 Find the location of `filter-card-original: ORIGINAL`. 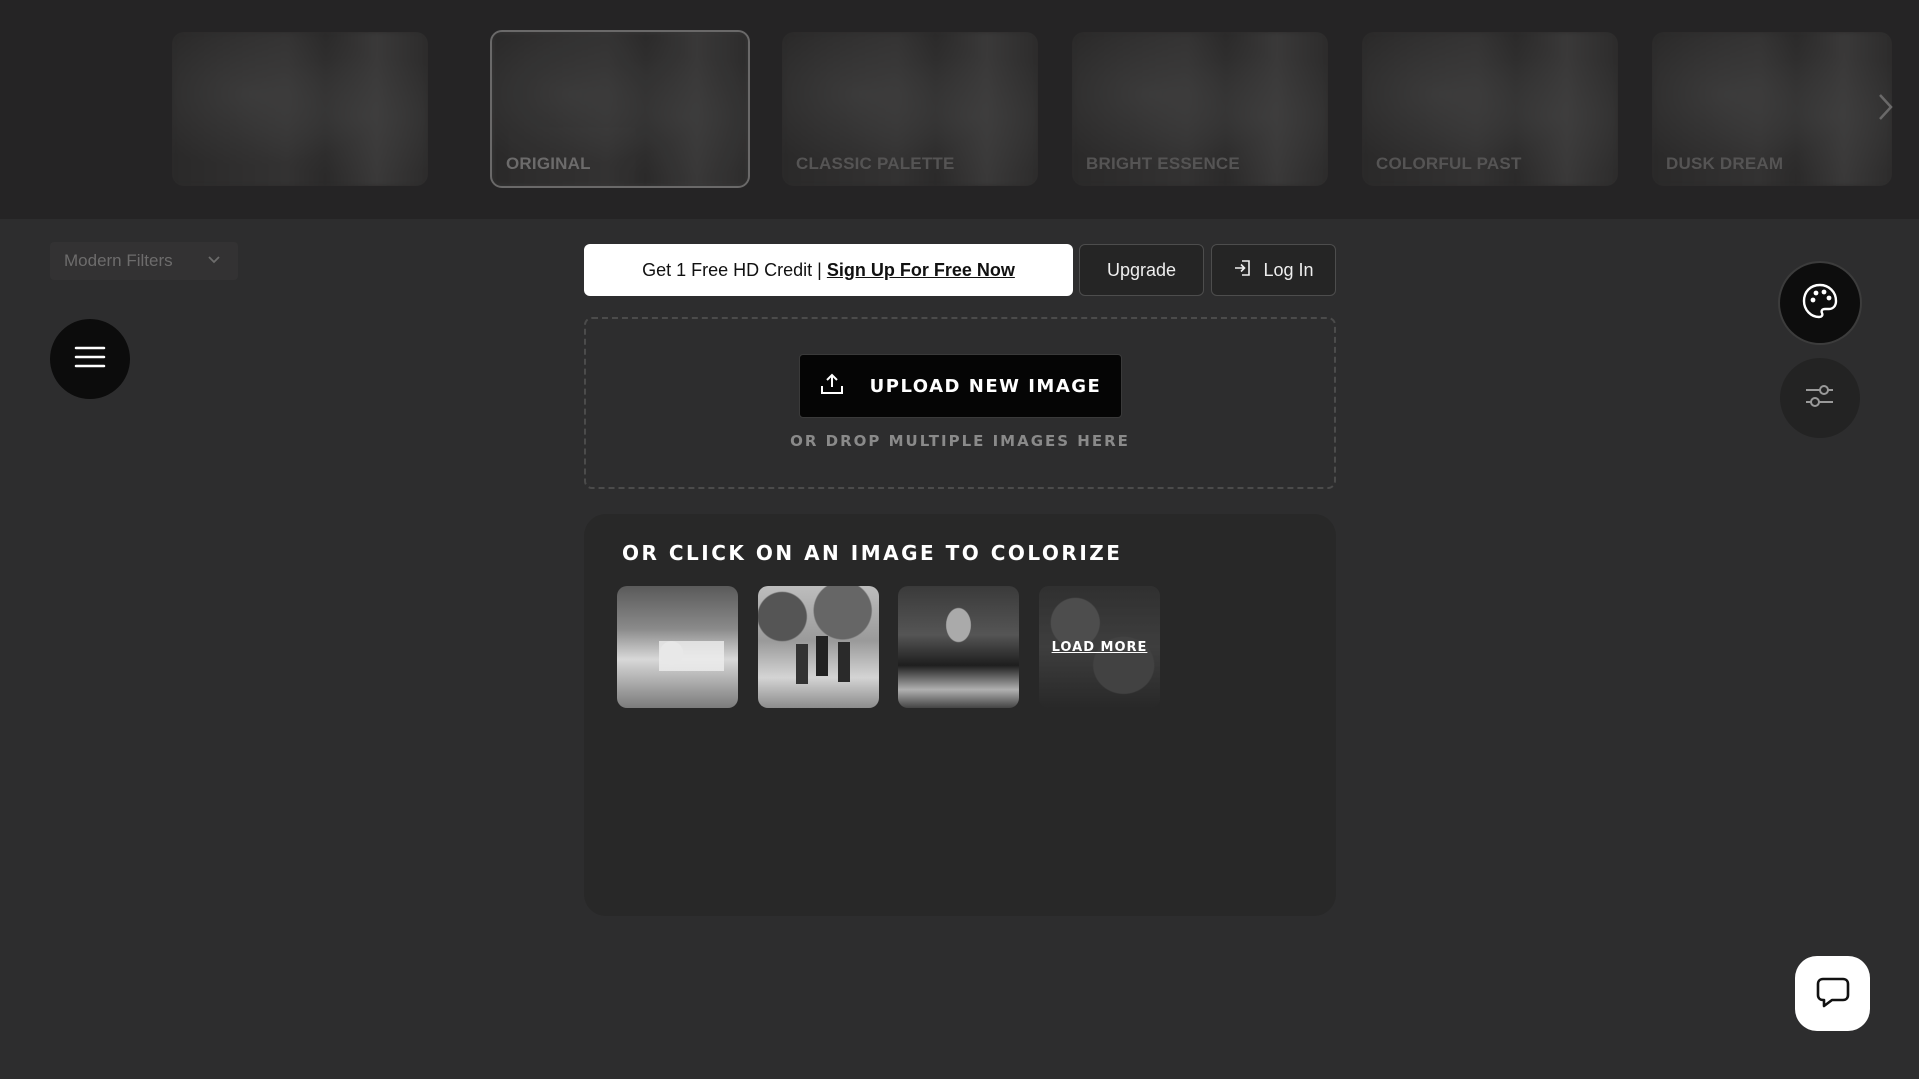

filter-card-original: ORIGINAL is located at coordinates (620, 109).